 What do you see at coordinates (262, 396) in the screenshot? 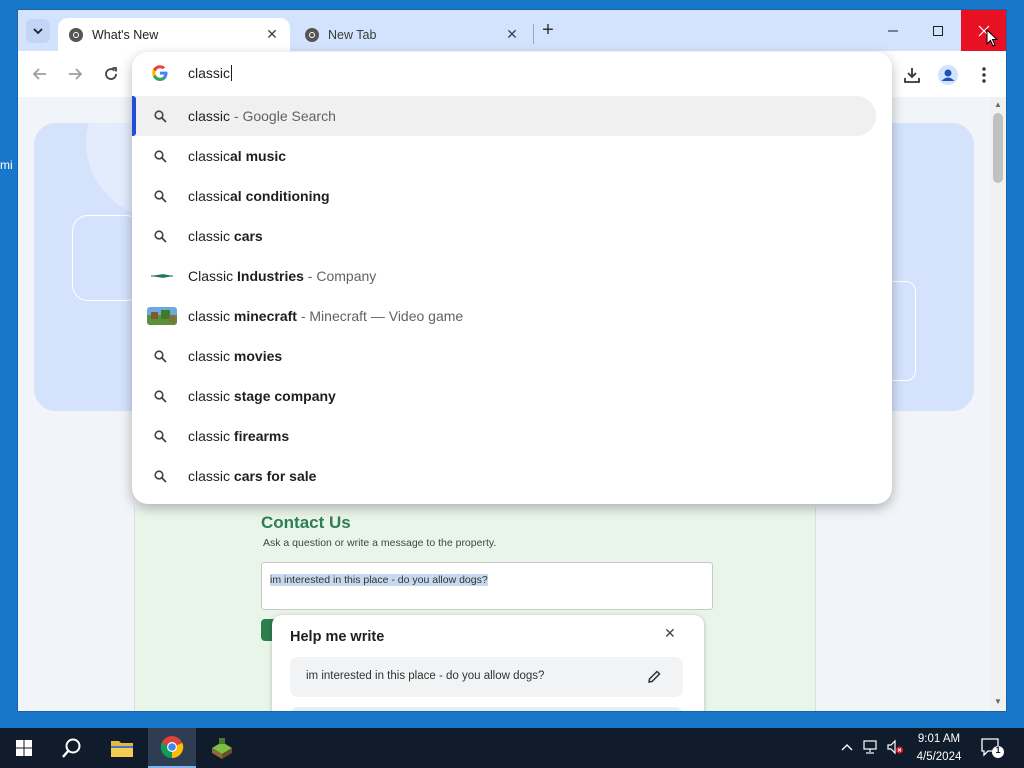
I see `suggestion-text: classic stage company` at bounding box center [262, 396].